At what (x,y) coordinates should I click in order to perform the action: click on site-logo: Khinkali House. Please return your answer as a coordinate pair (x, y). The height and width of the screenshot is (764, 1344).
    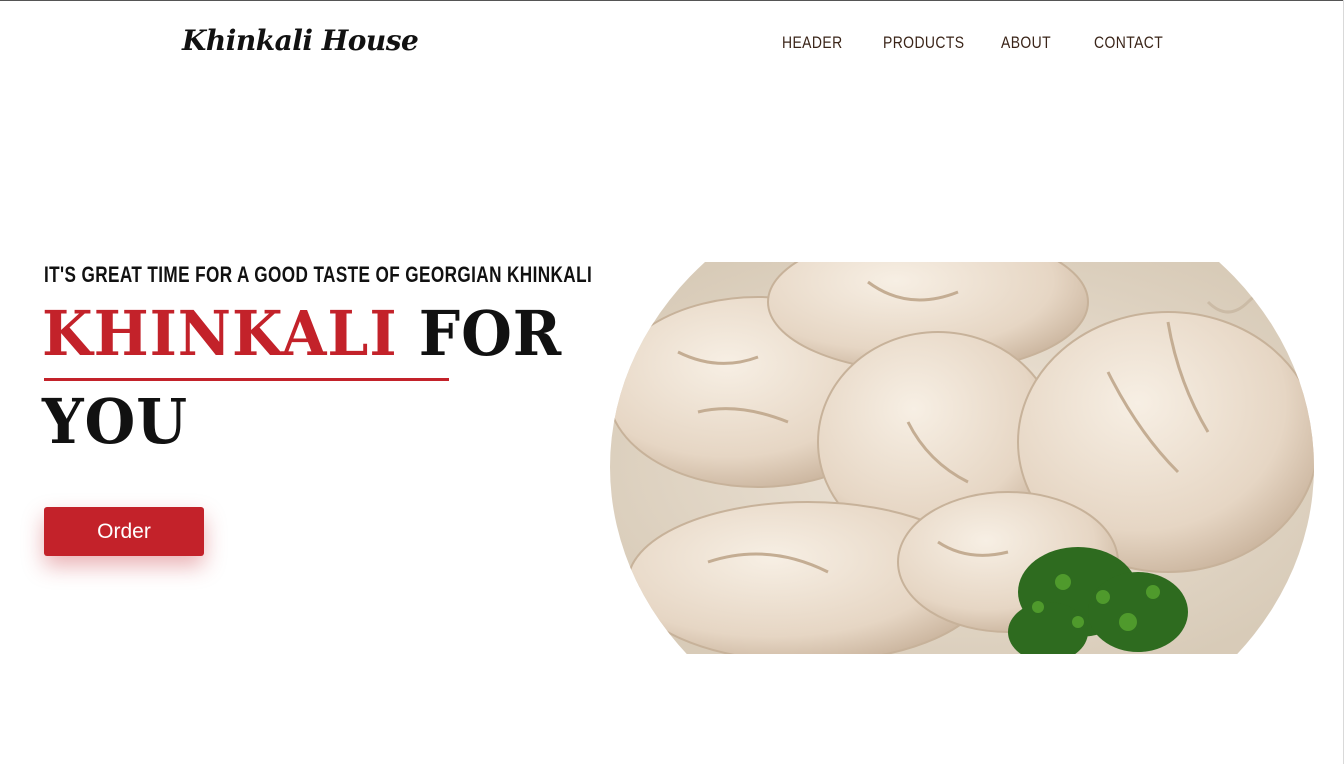
    Looking at the image, I should click on (300, 40).